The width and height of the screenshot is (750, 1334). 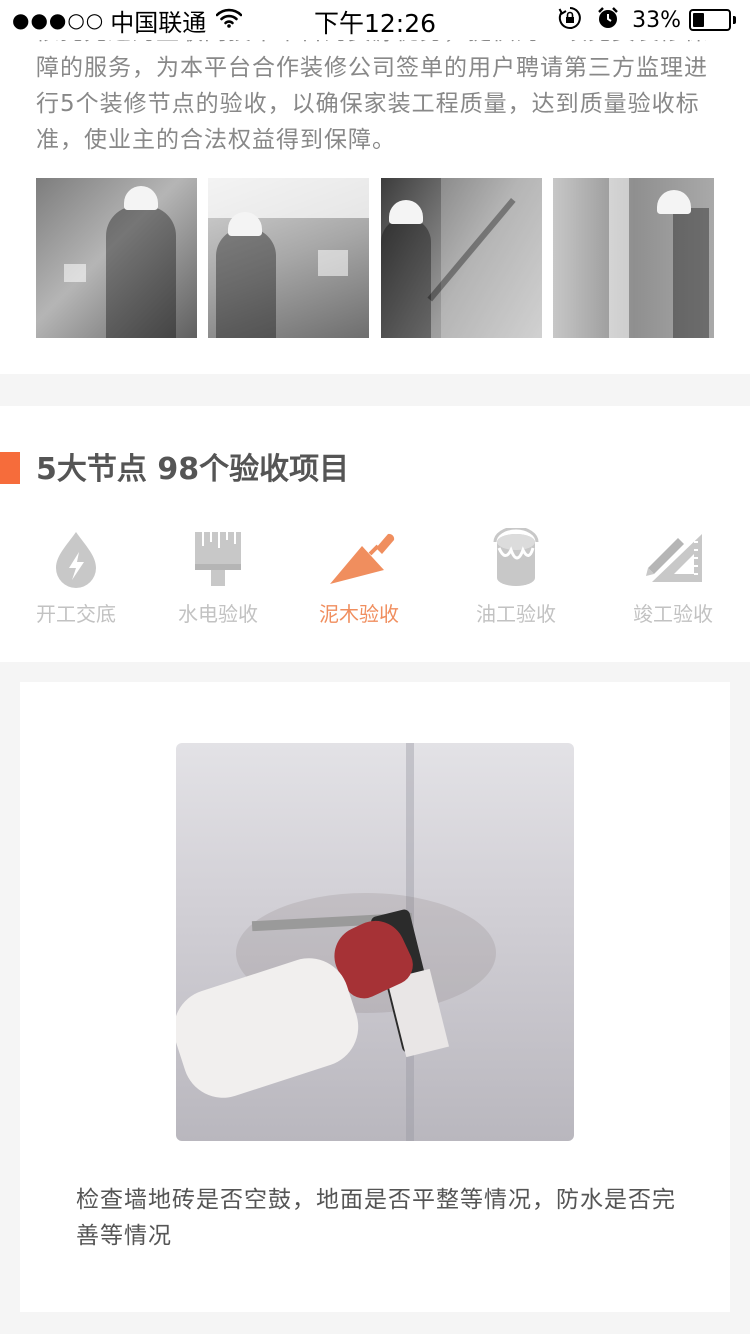 I want to click on photo-worker-kitchen, so click(x=289, y=258).